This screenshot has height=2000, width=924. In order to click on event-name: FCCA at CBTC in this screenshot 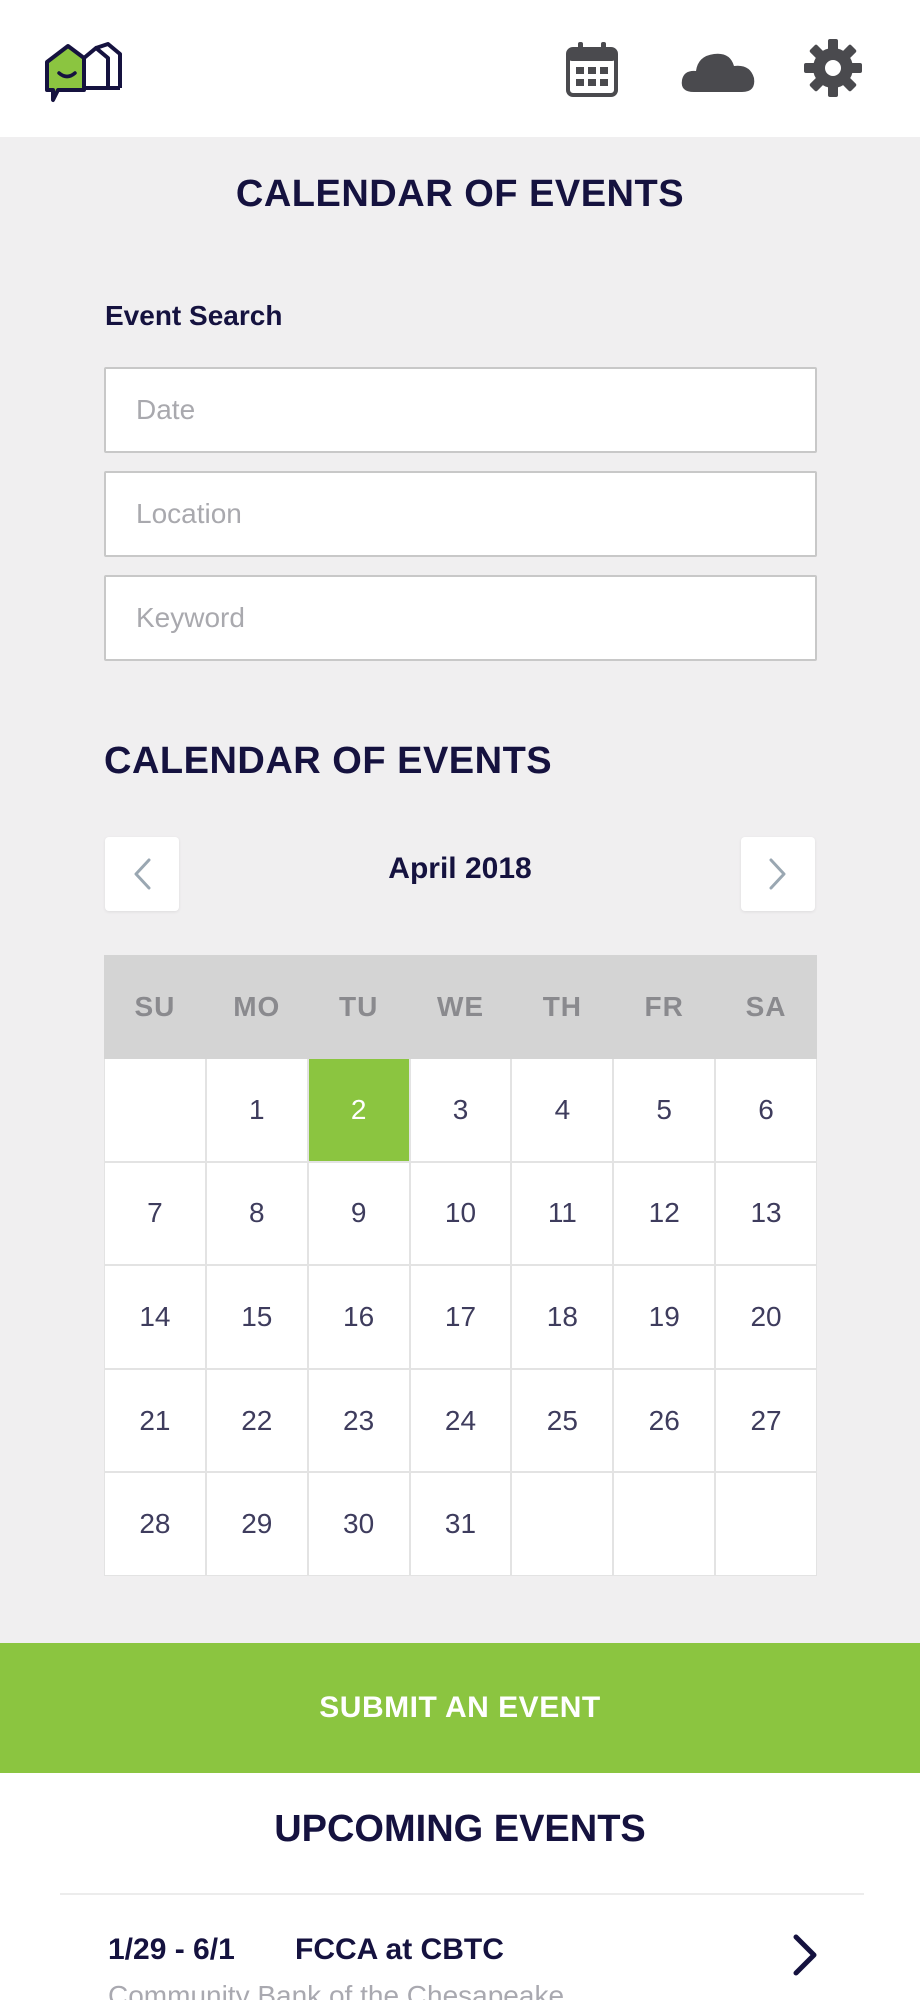, I will do `click(399, 1949)`.